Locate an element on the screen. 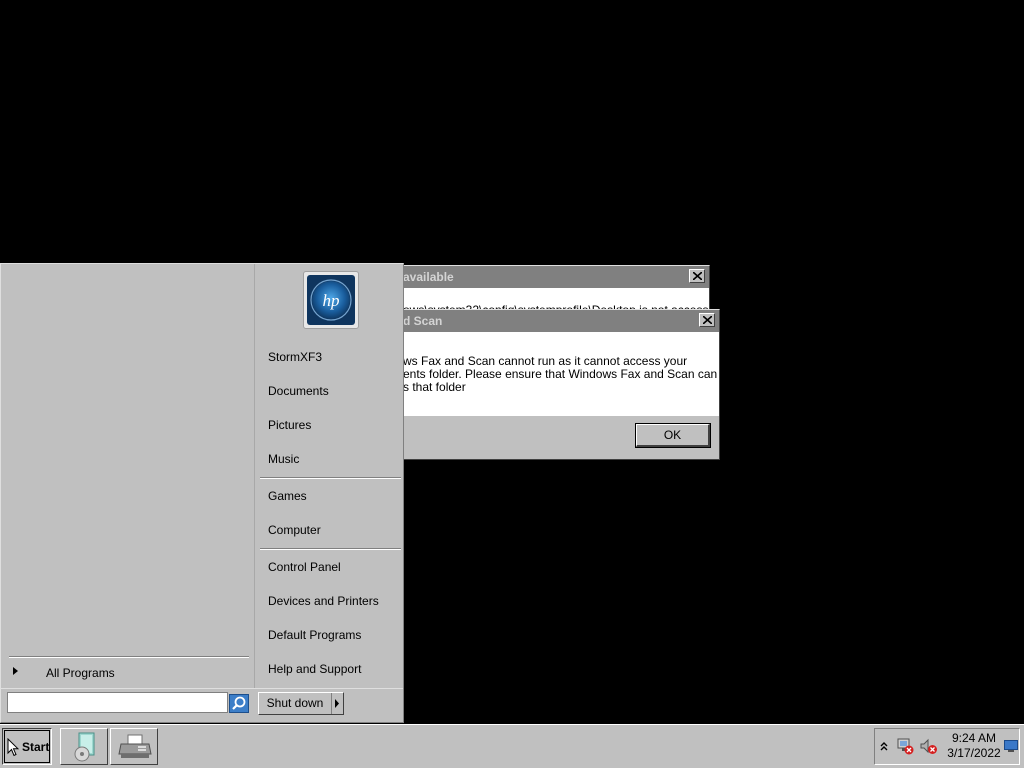 The width and height of the screenshot is (1024, 768). clock: 9:24 AM 3/17/2022 is located at coordinates (974, 746).